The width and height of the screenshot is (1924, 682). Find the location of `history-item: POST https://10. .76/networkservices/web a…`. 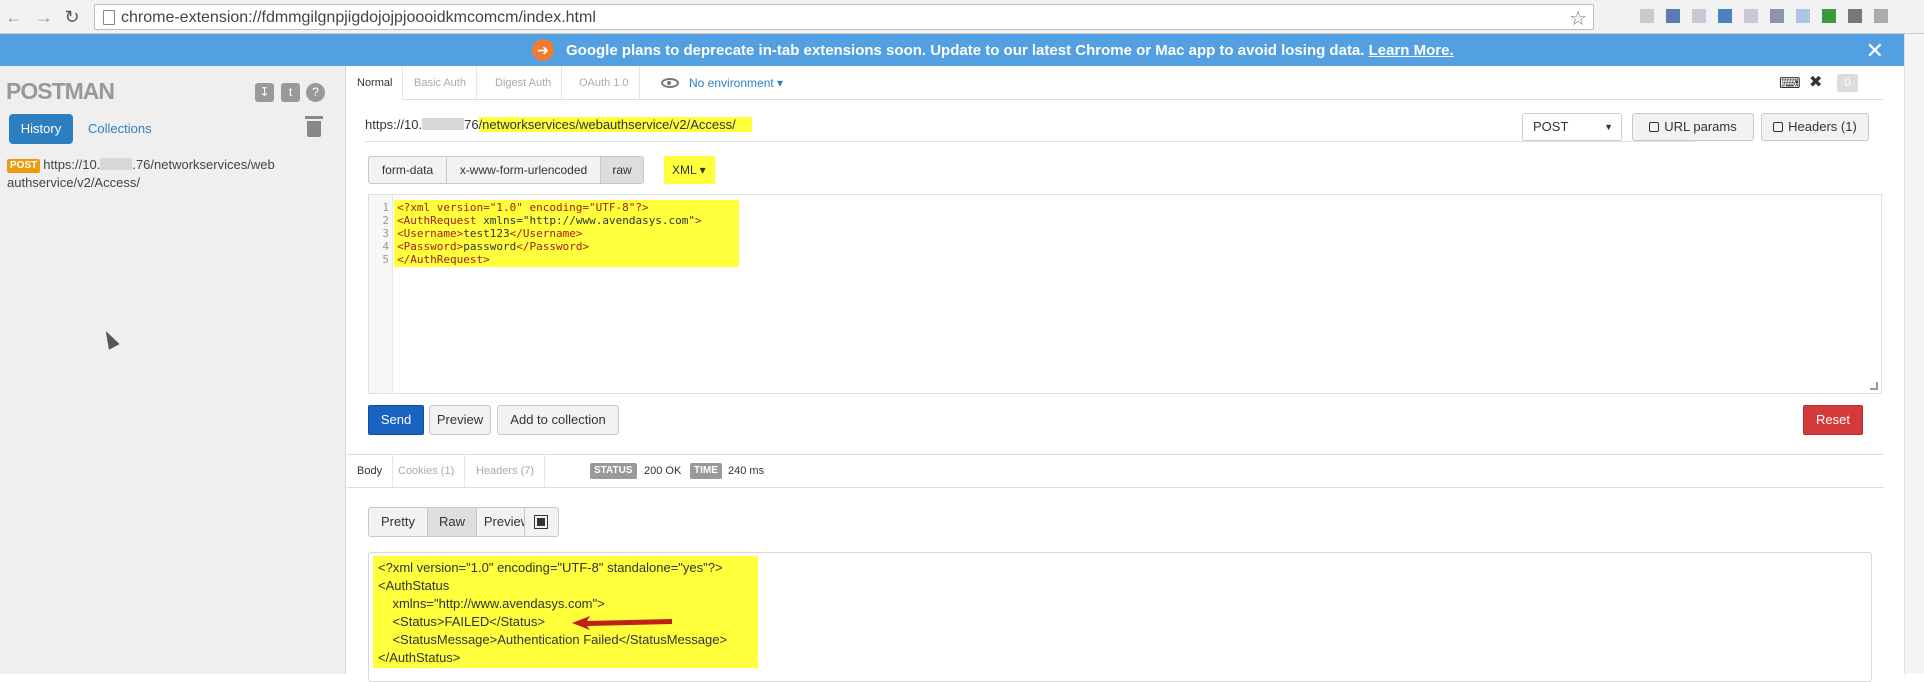

history-item: POST https://10. .76/networkservices/web a… is located at coordinates (157, 174).